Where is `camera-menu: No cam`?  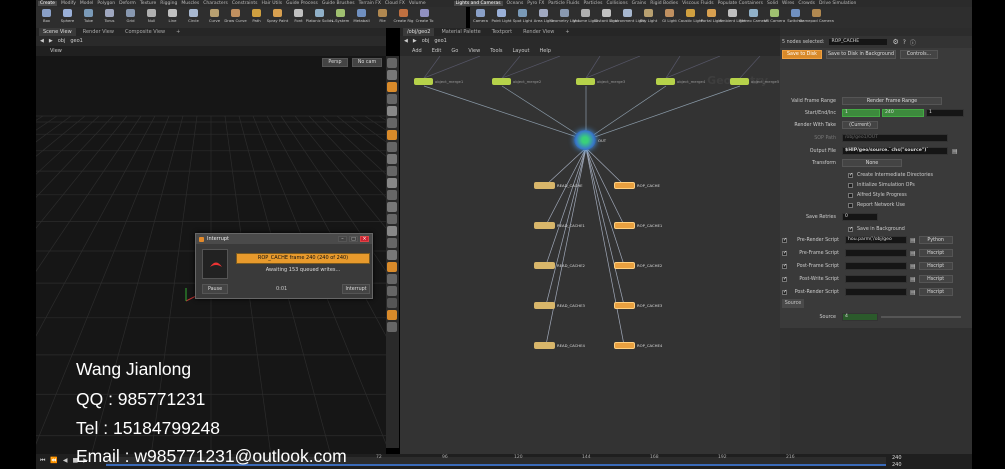 camera-menu: No cam is located at coordinates (367, 62).